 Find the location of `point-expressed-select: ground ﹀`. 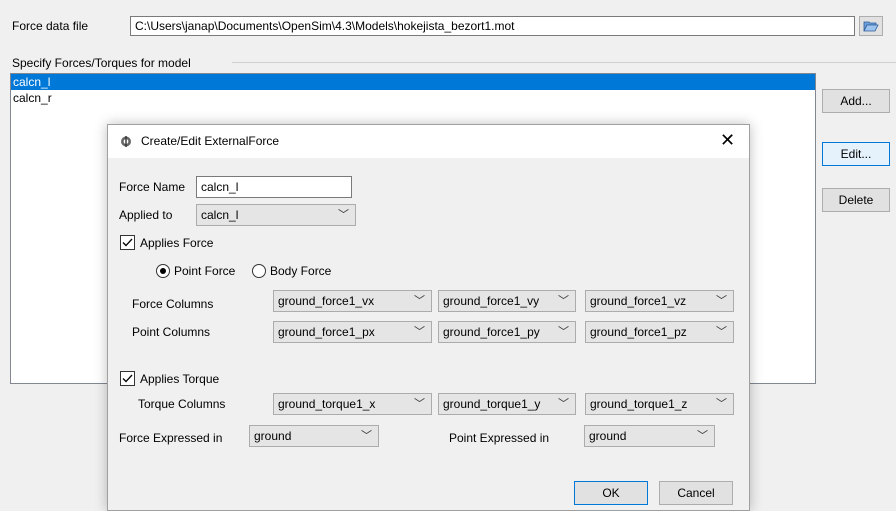

point-expressed-select: ground ﹀ is located at coordinates (649, 436).